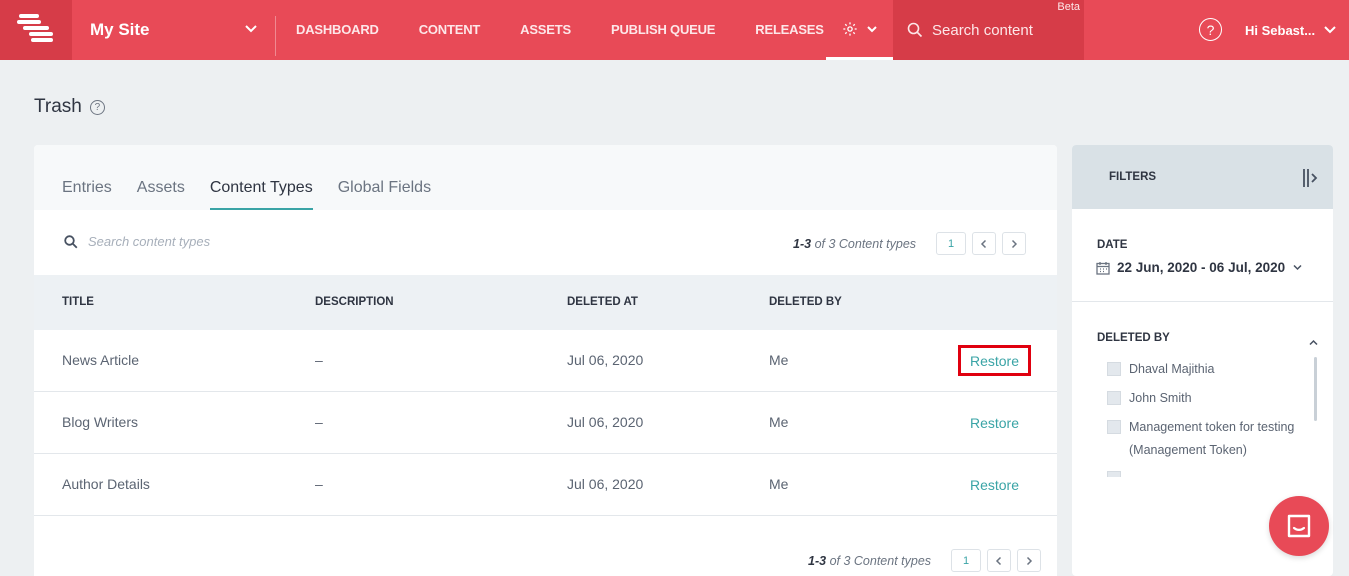  I want to click on global-search-placeholder: Search content, so click(982, 30).